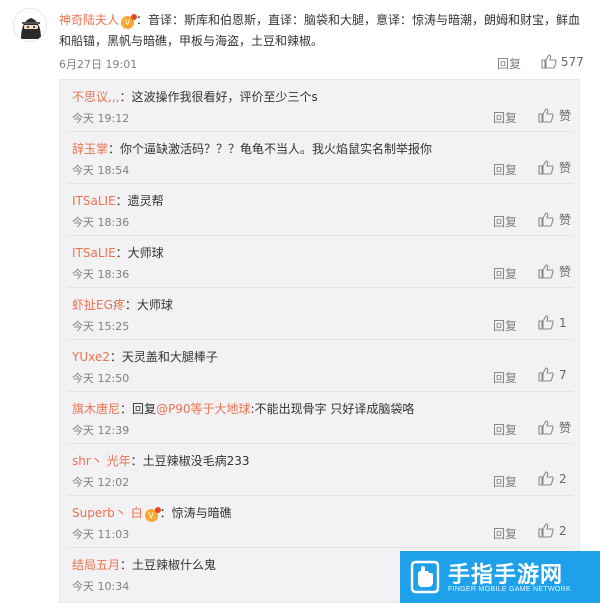 This screenshot has height=603, width=600. I want to click on reply-username: 旗木唐尼, so click(96, 409).